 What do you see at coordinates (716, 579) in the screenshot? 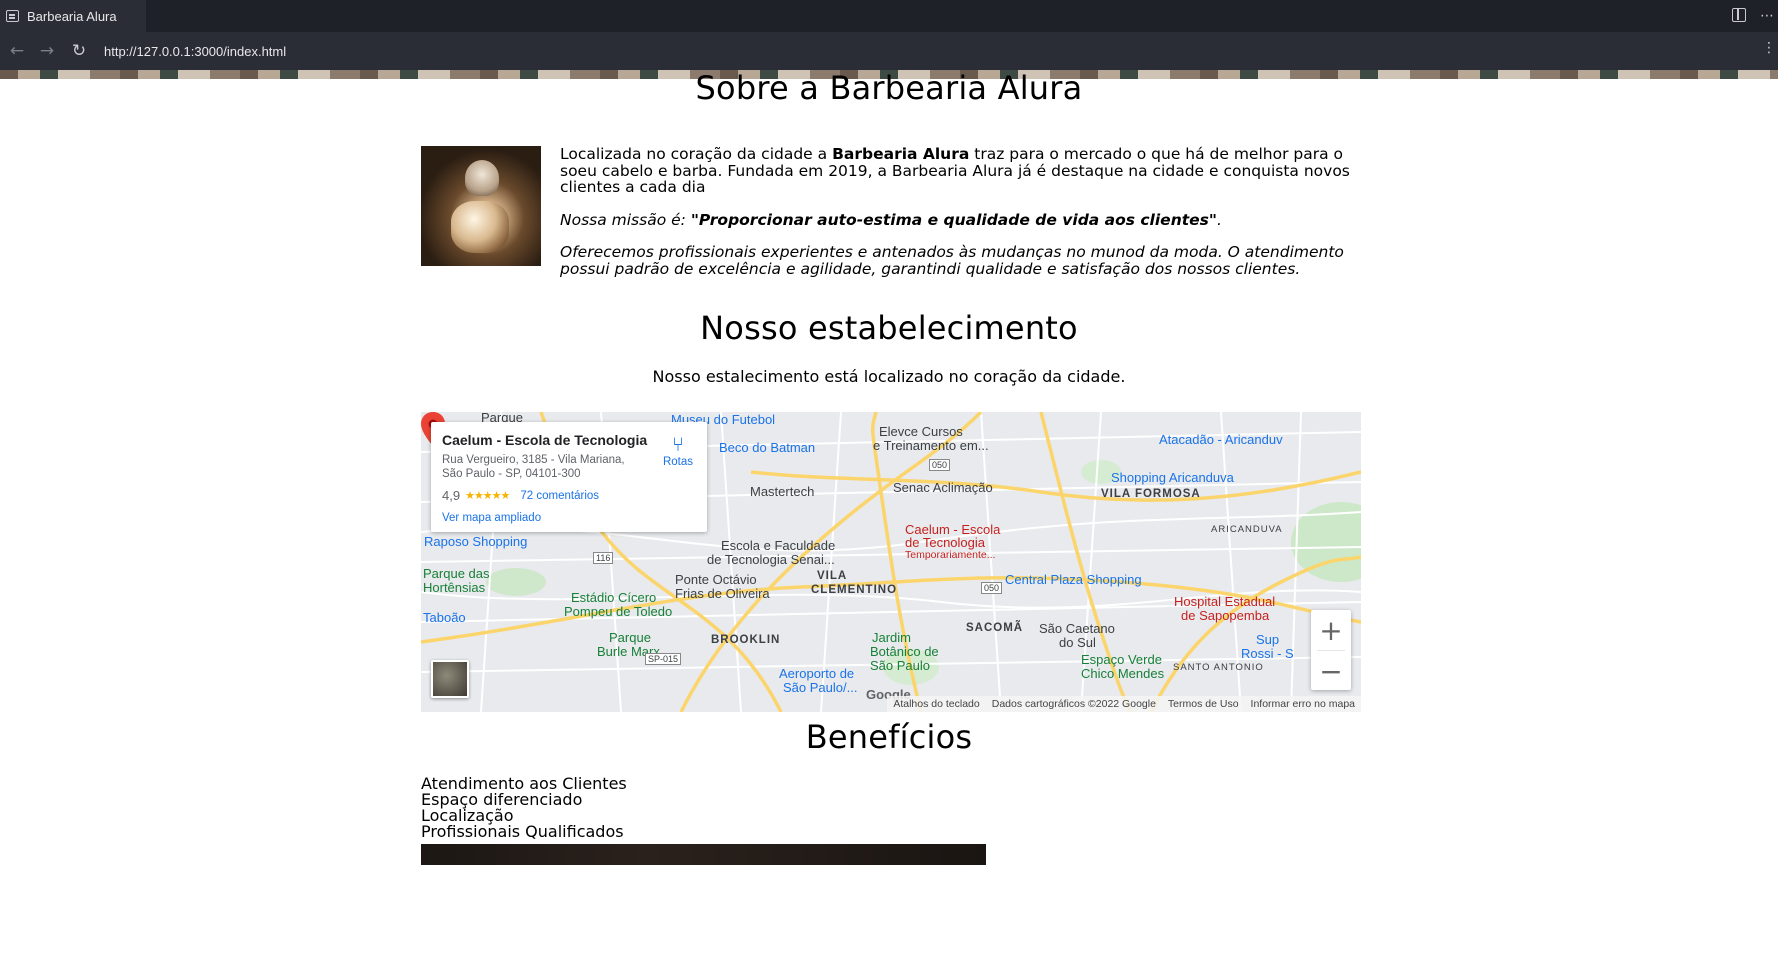
I see `map-label-ponte-1: Ponte Octávio` at bounding box center [716, 579].